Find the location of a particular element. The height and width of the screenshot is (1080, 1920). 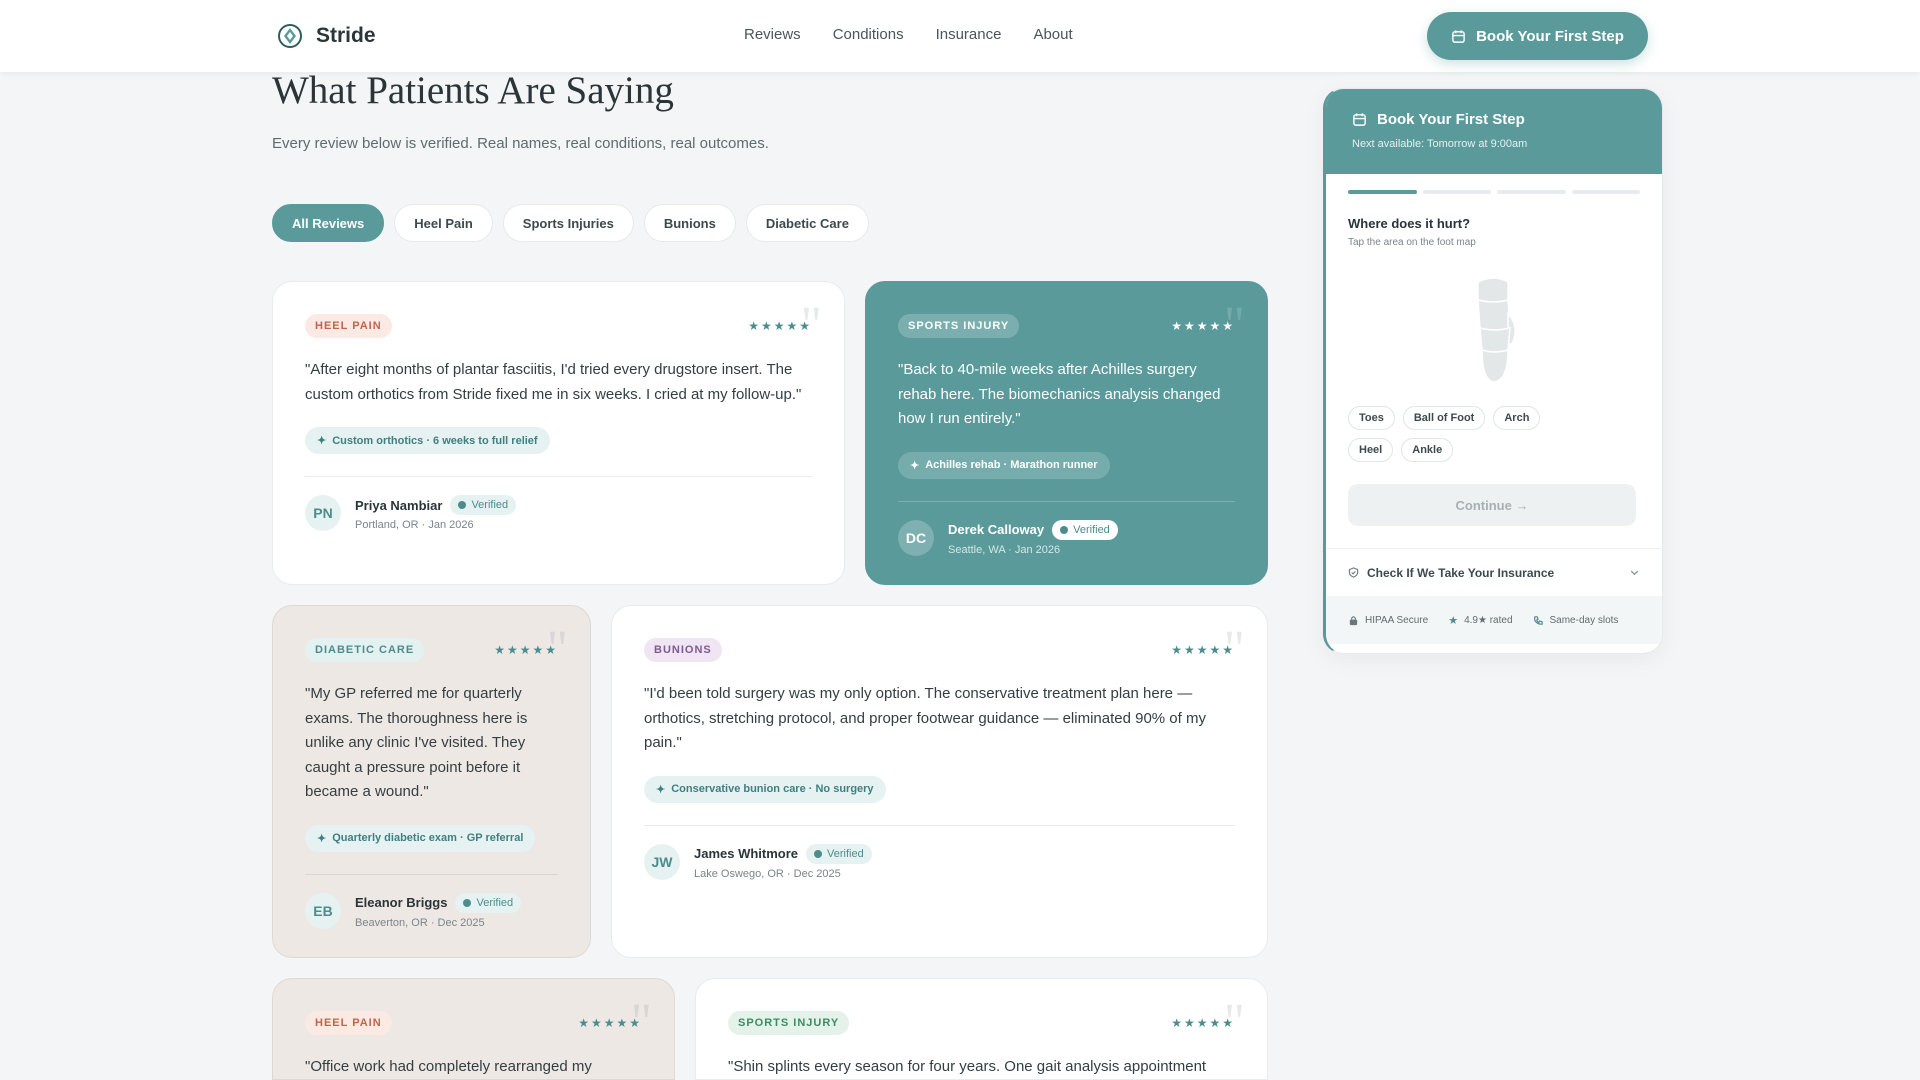

outcome-text: Achilles rehab · Marathon runner is located at coordinates (1011, 465).